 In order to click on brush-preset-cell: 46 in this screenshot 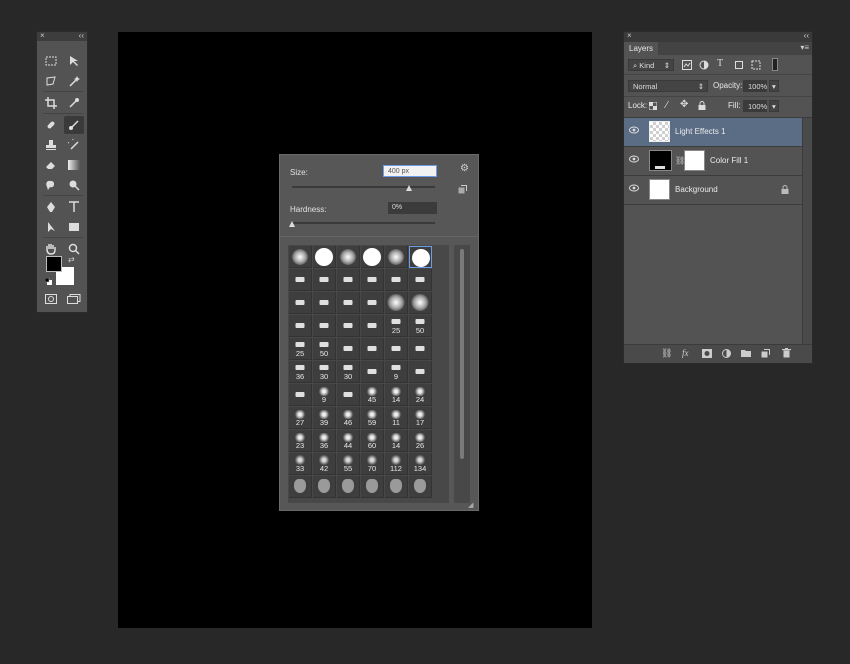, I will do `click(348, 418)`.